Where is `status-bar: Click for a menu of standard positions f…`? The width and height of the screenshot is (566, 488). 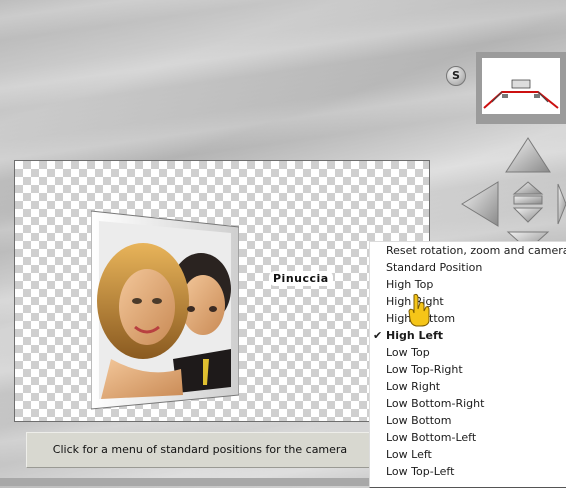
status-bar: Click for a menu of standard positions f… is located at coordinates (200, 450).